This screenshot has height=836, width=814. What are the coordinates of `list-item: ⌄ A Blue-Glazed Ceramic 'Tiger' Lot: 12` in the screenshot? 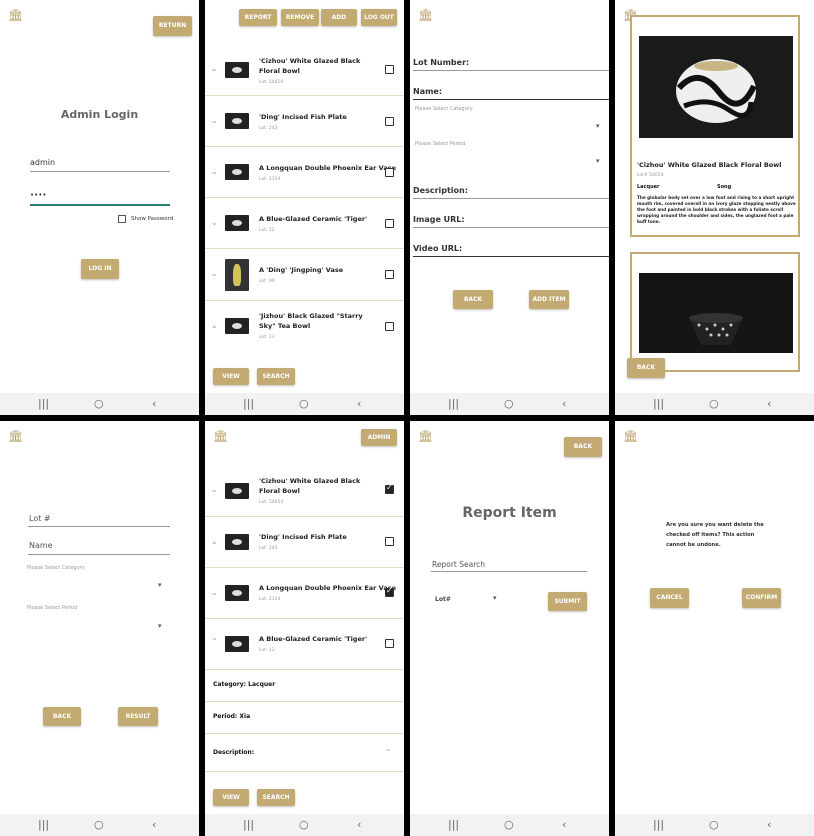 It's located at (304, 223).